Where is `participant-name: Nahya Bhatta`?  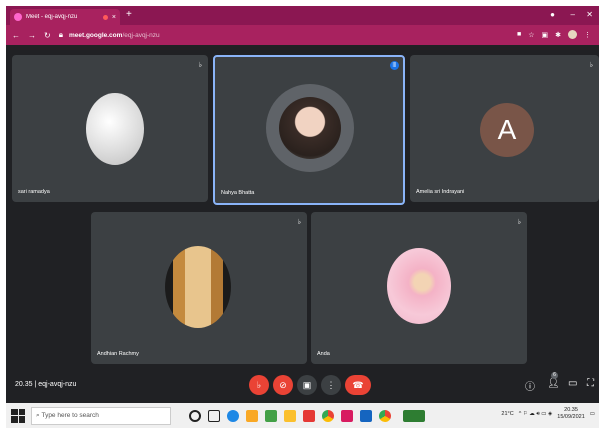
participant-name: Nahya Bhatta is located at coordinates (238, 193).